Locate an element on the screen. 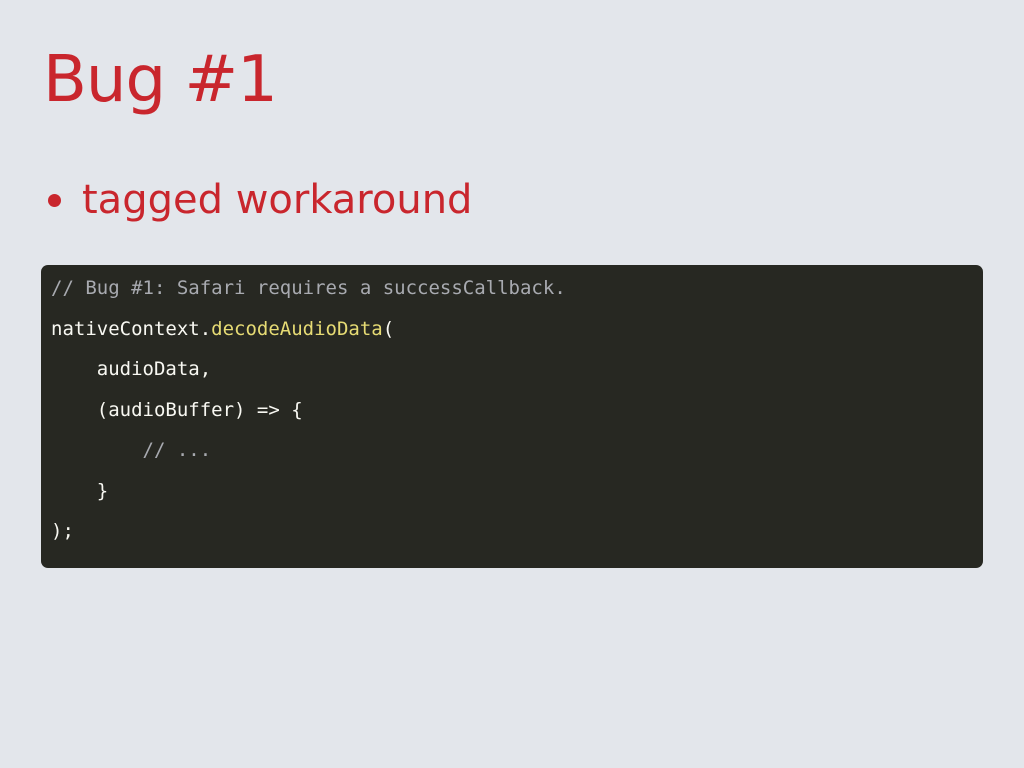 This screenshot has width=1024, height=768. bullet-dot-icon is located at coordinates (54, 200).